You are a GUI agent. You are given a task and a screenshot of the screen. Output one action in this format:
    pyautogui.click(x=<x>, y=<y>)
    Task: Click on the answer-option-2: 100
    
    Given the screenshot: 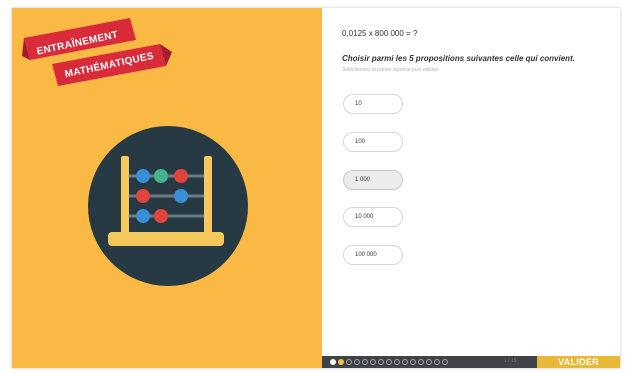 What is the action you would take?
    pyautogui.click(x=373, y=142)
    